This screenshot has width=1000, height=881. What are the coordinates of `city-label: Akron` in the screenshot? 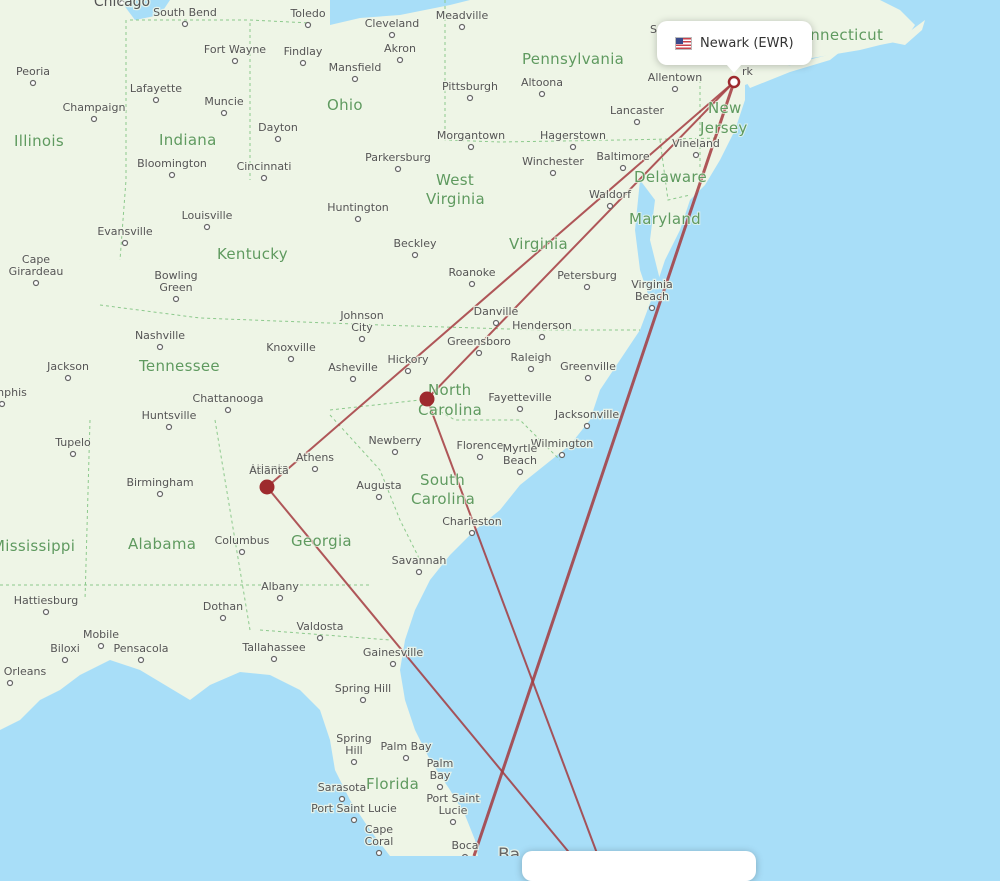 It's located at (400, 48).